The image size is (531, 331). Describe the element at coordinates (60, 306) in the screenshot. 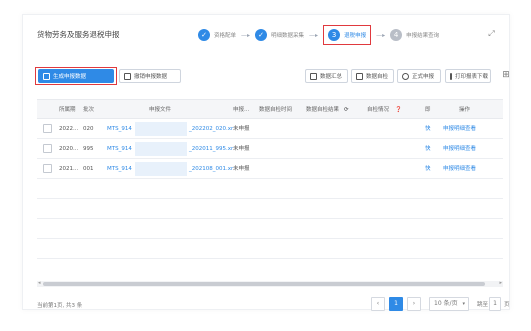

I see `record-count: 当前第1页, 共3 条` at that location.